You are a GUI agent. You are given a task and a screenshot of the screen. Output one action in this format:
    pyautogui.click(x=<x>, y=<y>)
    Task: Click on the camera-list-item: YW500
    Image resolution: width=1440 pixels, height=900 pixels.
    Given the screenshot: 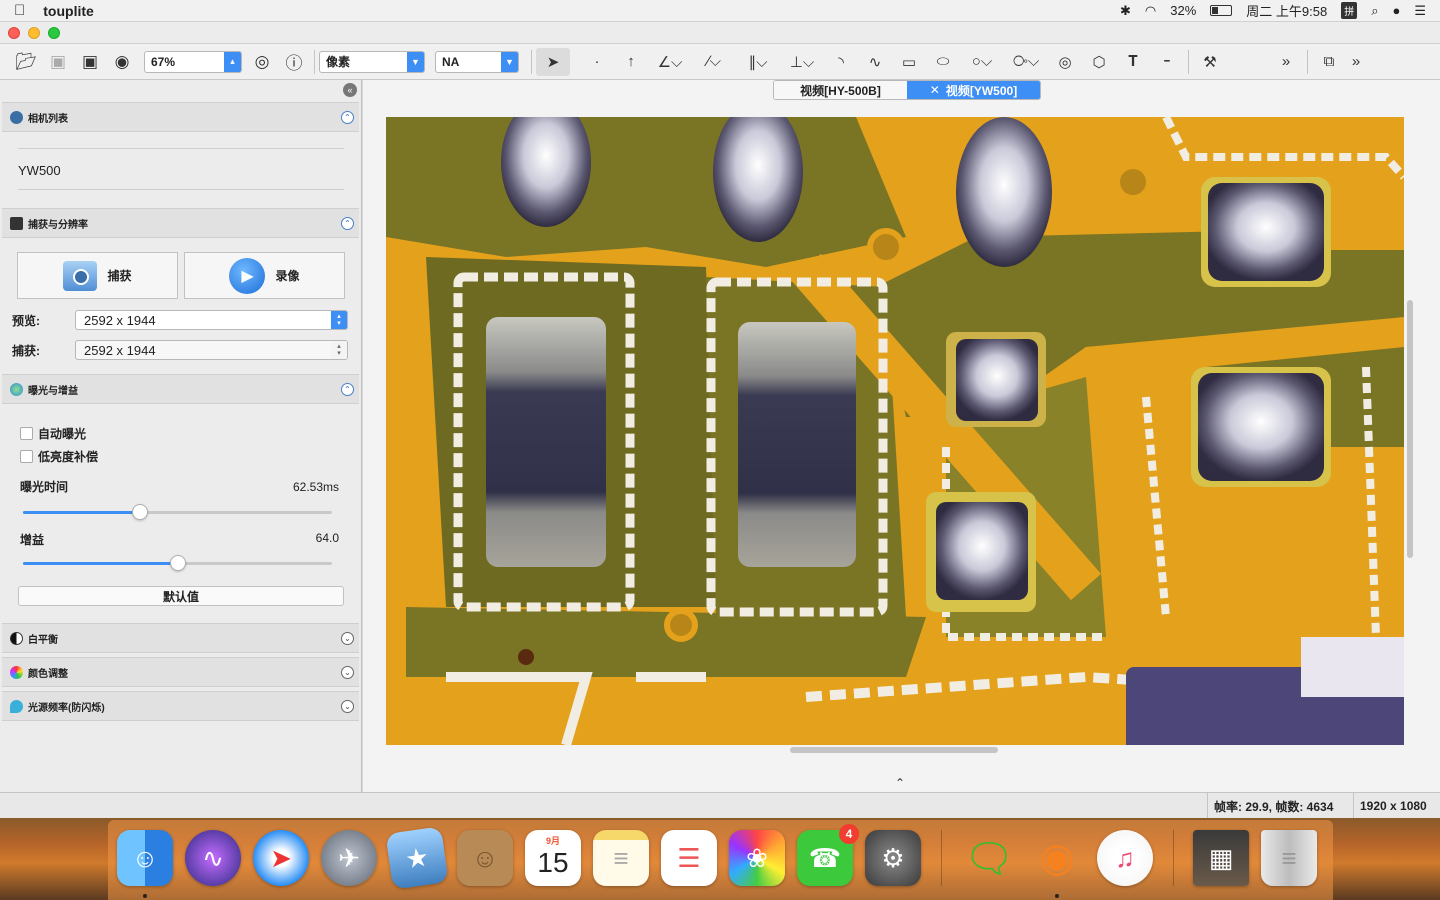 What is the action you would take?
    pyautogui.click(x=39, y=170)
    